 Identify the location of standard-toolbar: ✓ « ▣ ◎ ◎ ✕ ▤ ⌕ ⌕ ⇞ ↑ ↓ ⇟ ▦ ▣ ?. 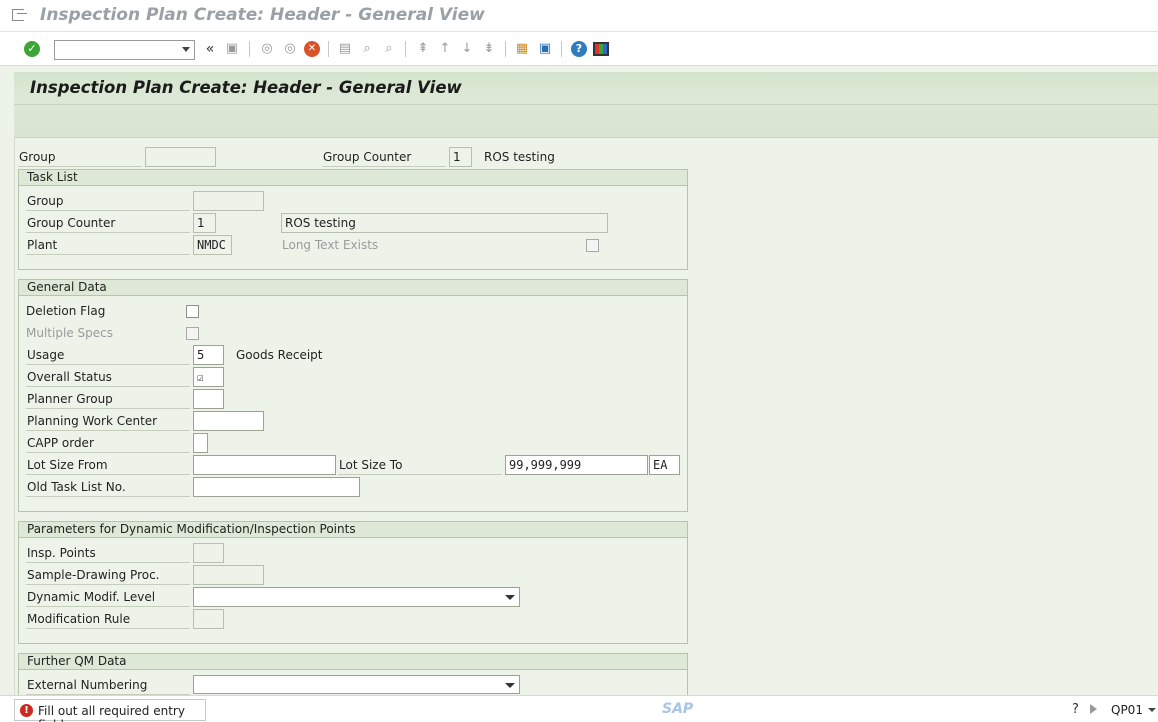
(579, 49).